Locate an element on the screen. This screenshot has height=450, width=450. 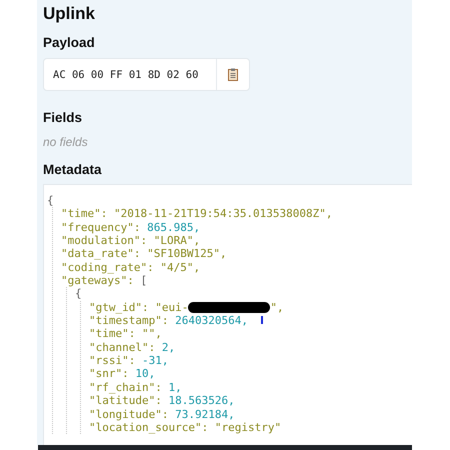
code-line: "time": "2018-11-21T19:54:35.013538008Z", is located at coordinates (197, 214).